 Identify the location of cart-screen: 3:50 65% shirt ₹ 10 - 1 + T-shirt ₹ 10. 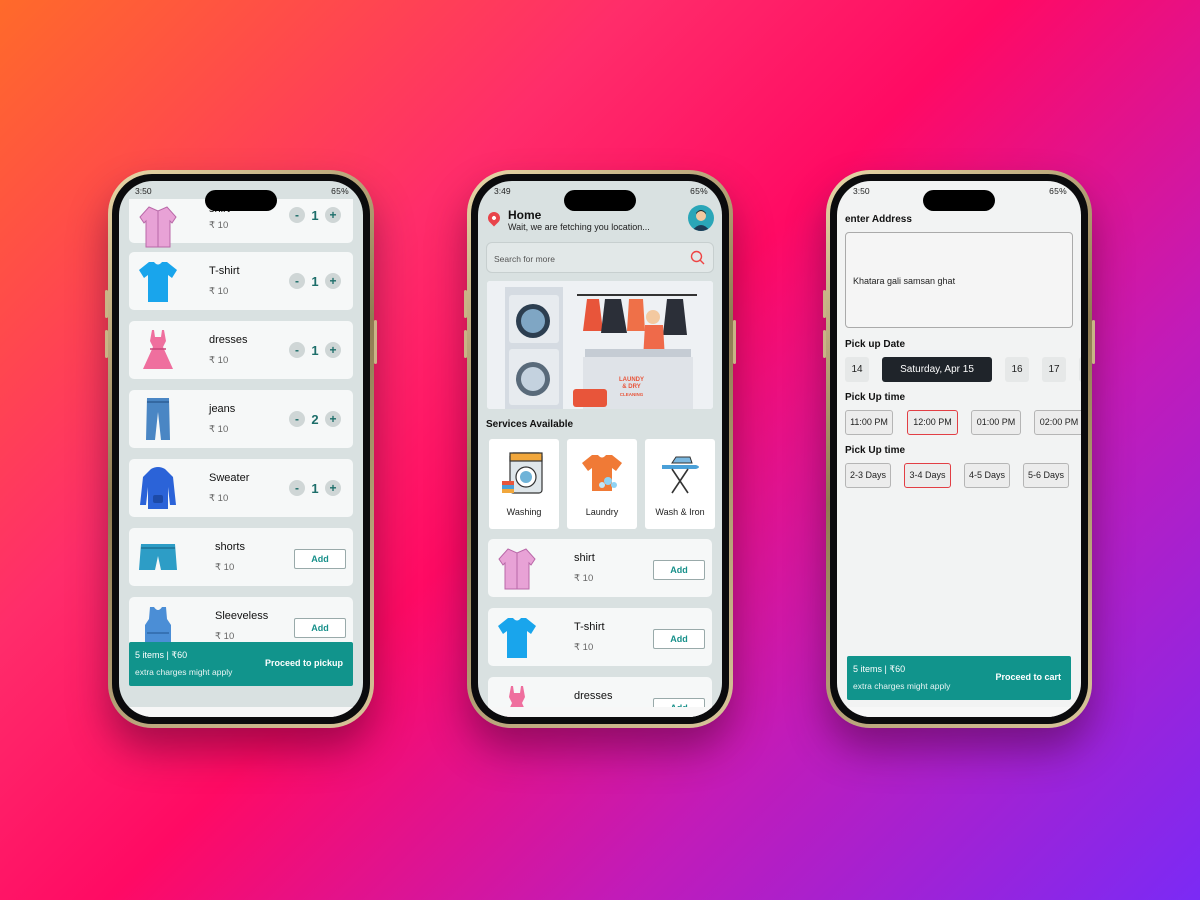
(241, 449).